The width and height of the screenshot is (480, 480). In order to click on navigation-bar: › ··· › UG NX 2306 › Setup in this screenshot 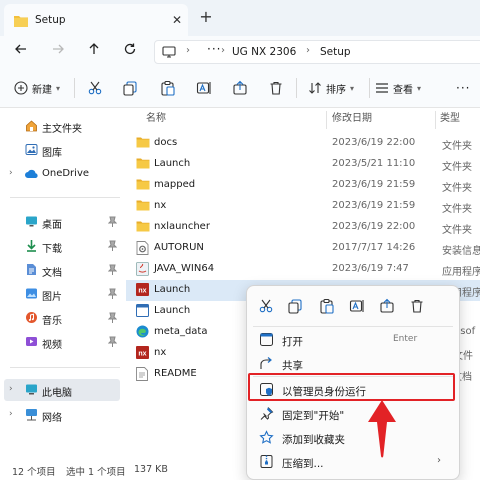, I will do `click(240, 52)`.